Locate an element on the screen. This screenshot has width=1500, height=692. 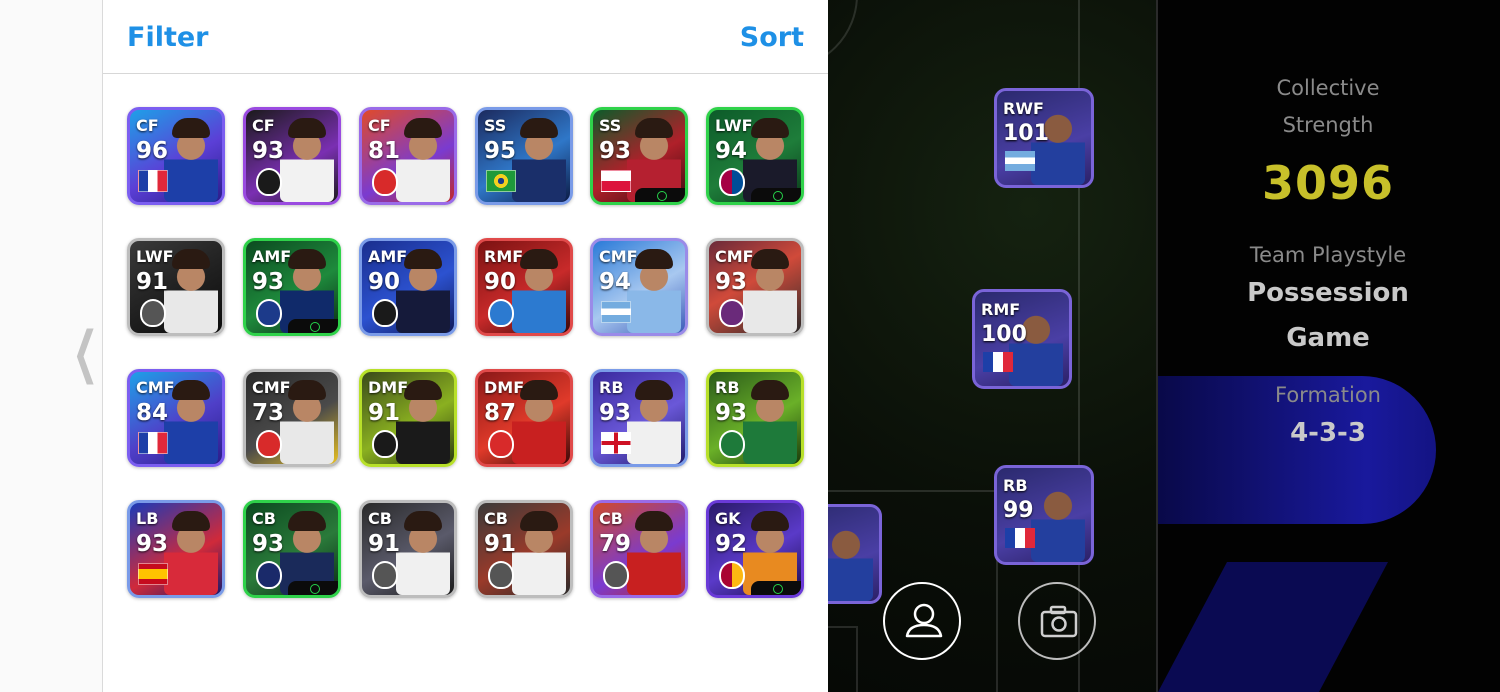
badge-udinese-icon is located at coordinates (385, 313).